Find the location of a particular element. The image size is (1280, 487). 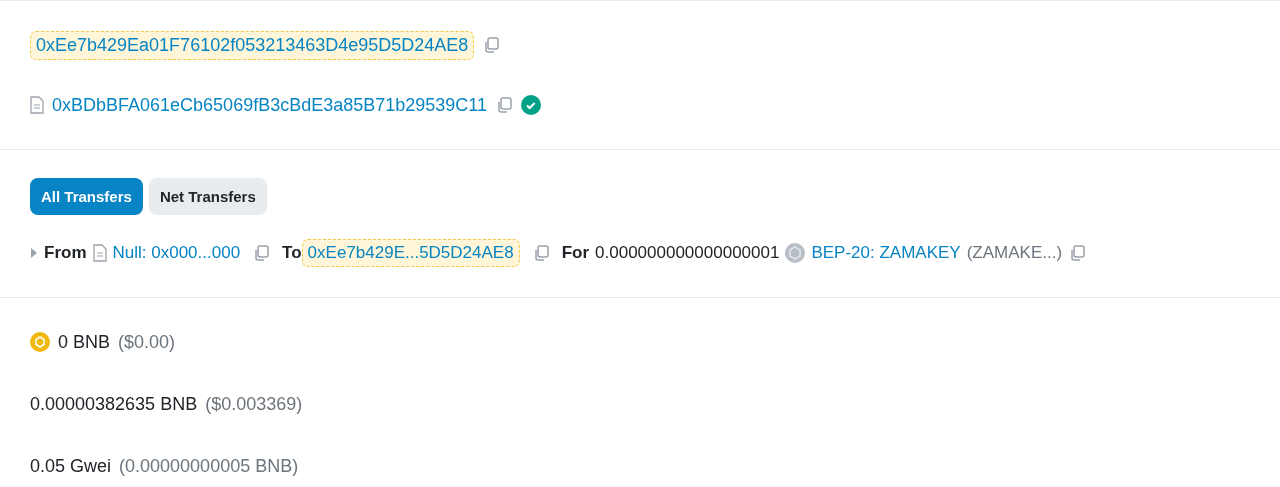

token-link: BEP-20: ZAMAKEY is located at coordinates (886, 253).